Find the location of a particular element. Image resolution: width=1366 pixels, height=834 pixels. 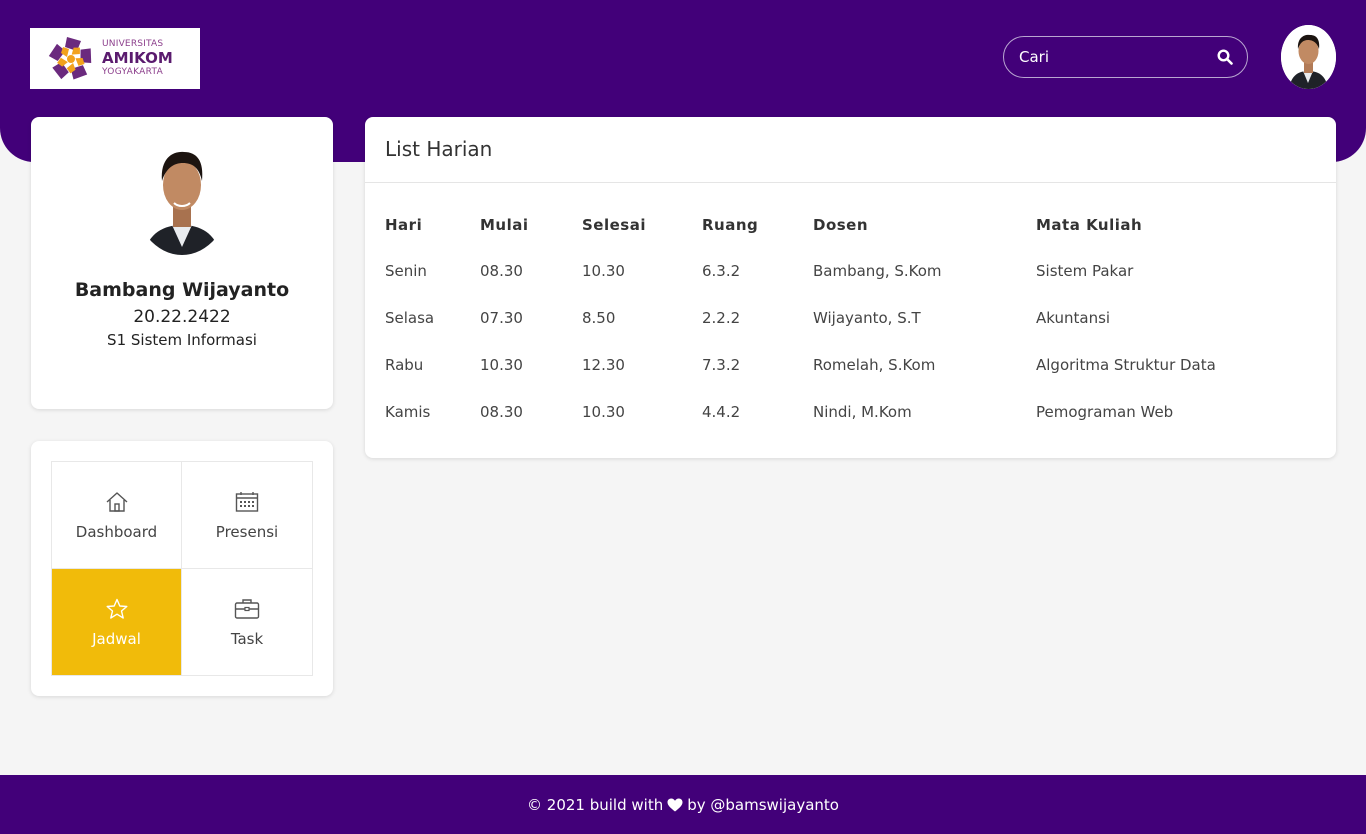

profile-name: Bambang Wijayanto is located at coordinates (182, 290).